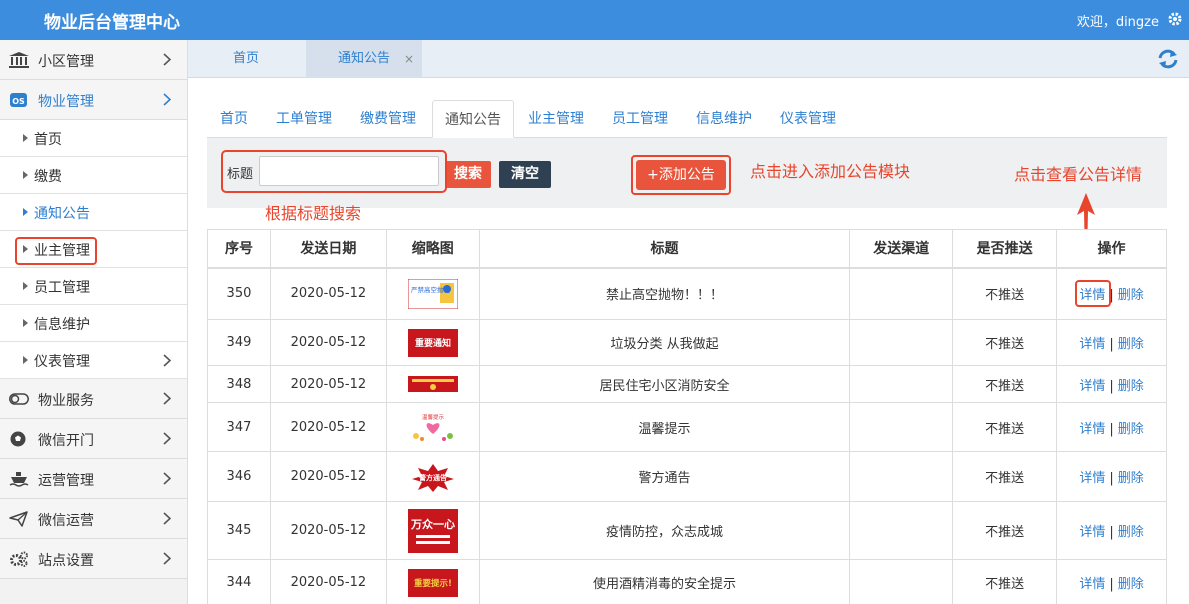 The height and width of the screenshot is (604, 1189). Describe the element at coordinates (234, 119) in the screenshot. I see `subtab-home: 首页` at that location.